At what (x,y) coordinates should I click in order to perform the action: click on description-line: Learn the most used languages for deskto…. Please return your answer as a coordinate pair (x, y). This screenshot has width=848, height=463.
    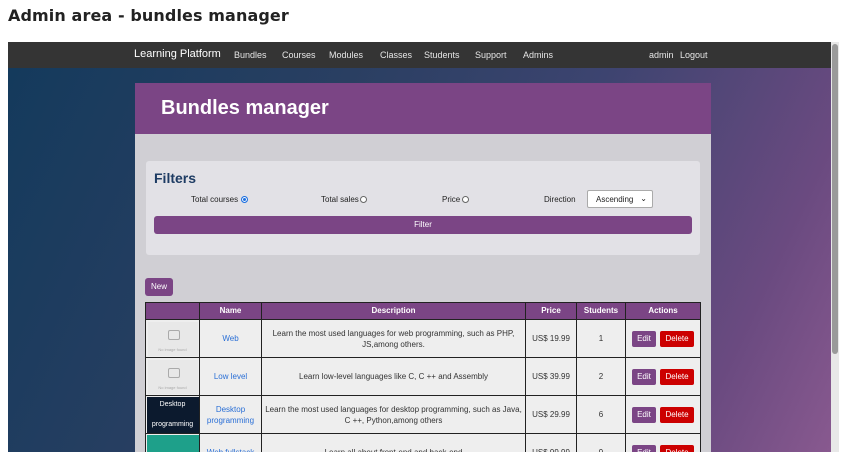
    Looking at the image, I should click on (393, 409).